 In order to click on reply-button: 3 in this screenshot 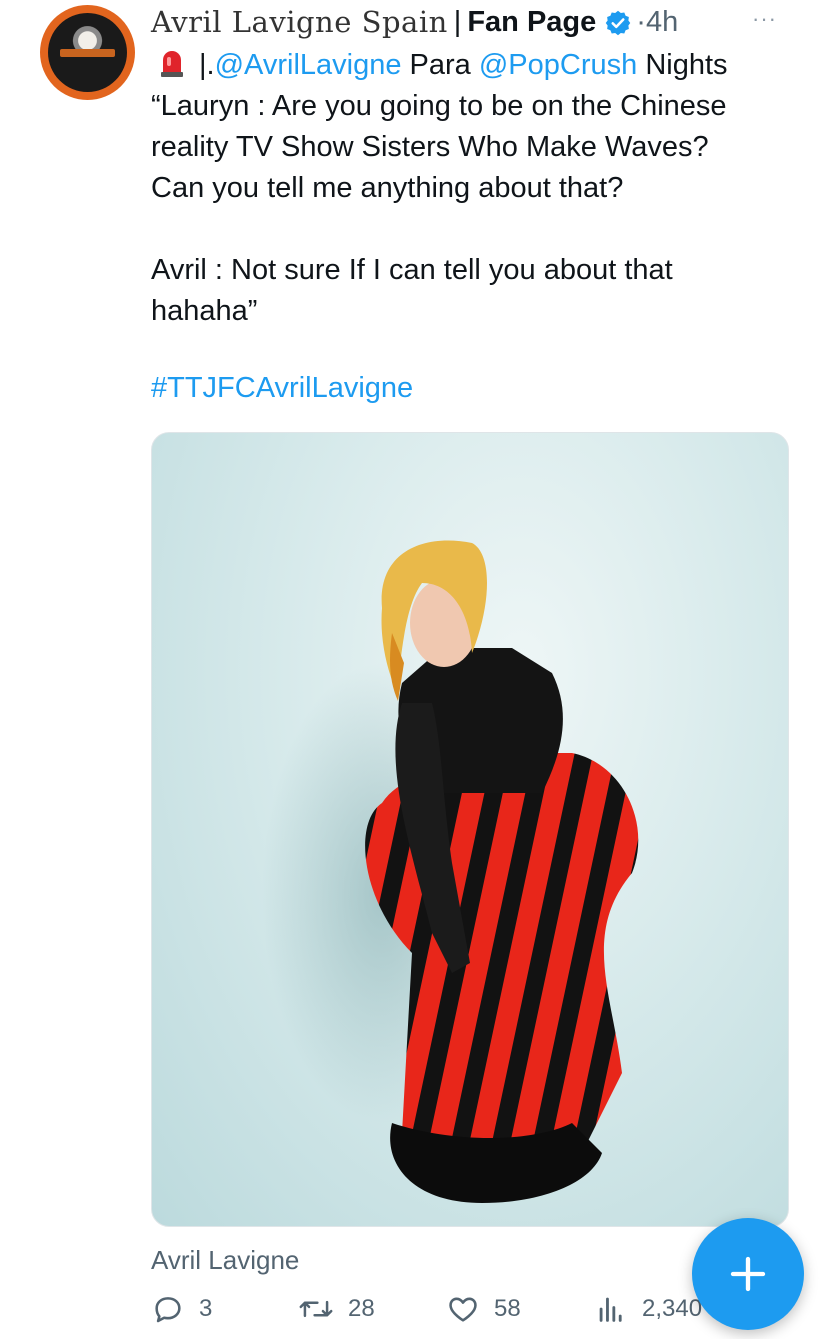, I will do `click(181, 1309)`.